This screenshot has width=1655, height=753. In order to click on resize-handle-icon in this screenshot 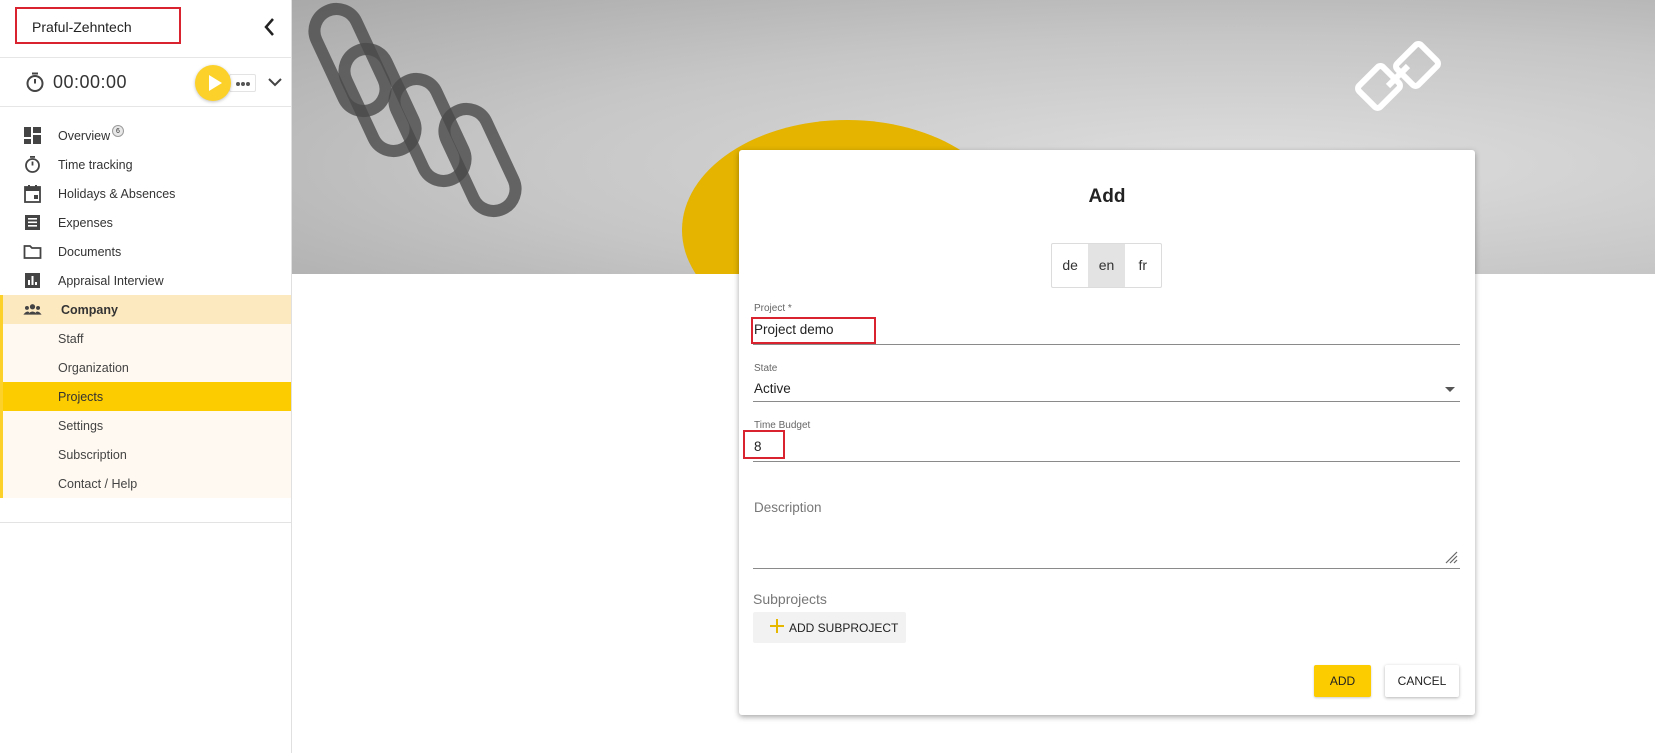, I will do `click(1451, 557)`.